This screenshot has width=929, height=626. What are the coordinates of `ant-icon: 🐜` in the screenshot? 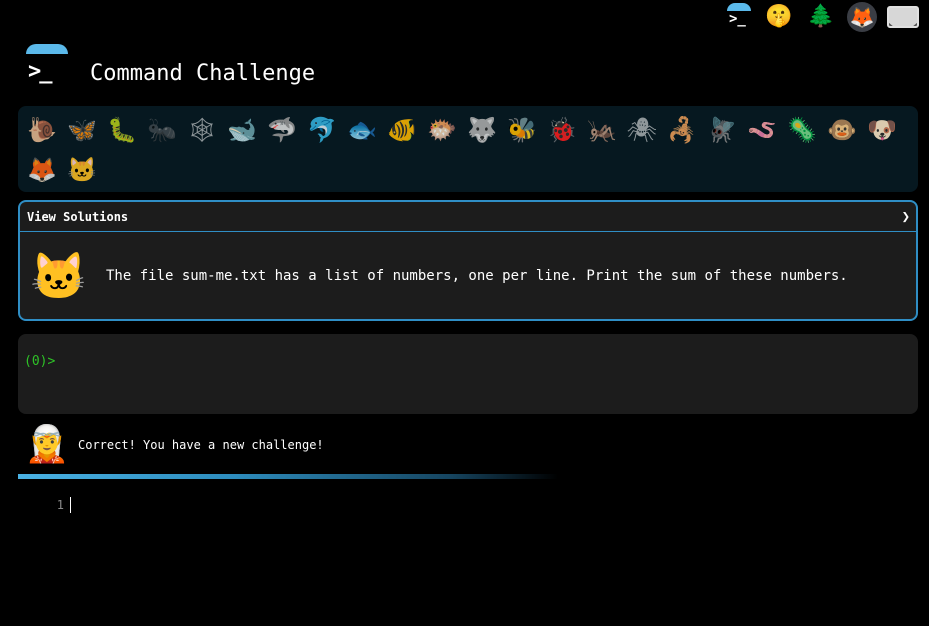 It's located at (162, 130).